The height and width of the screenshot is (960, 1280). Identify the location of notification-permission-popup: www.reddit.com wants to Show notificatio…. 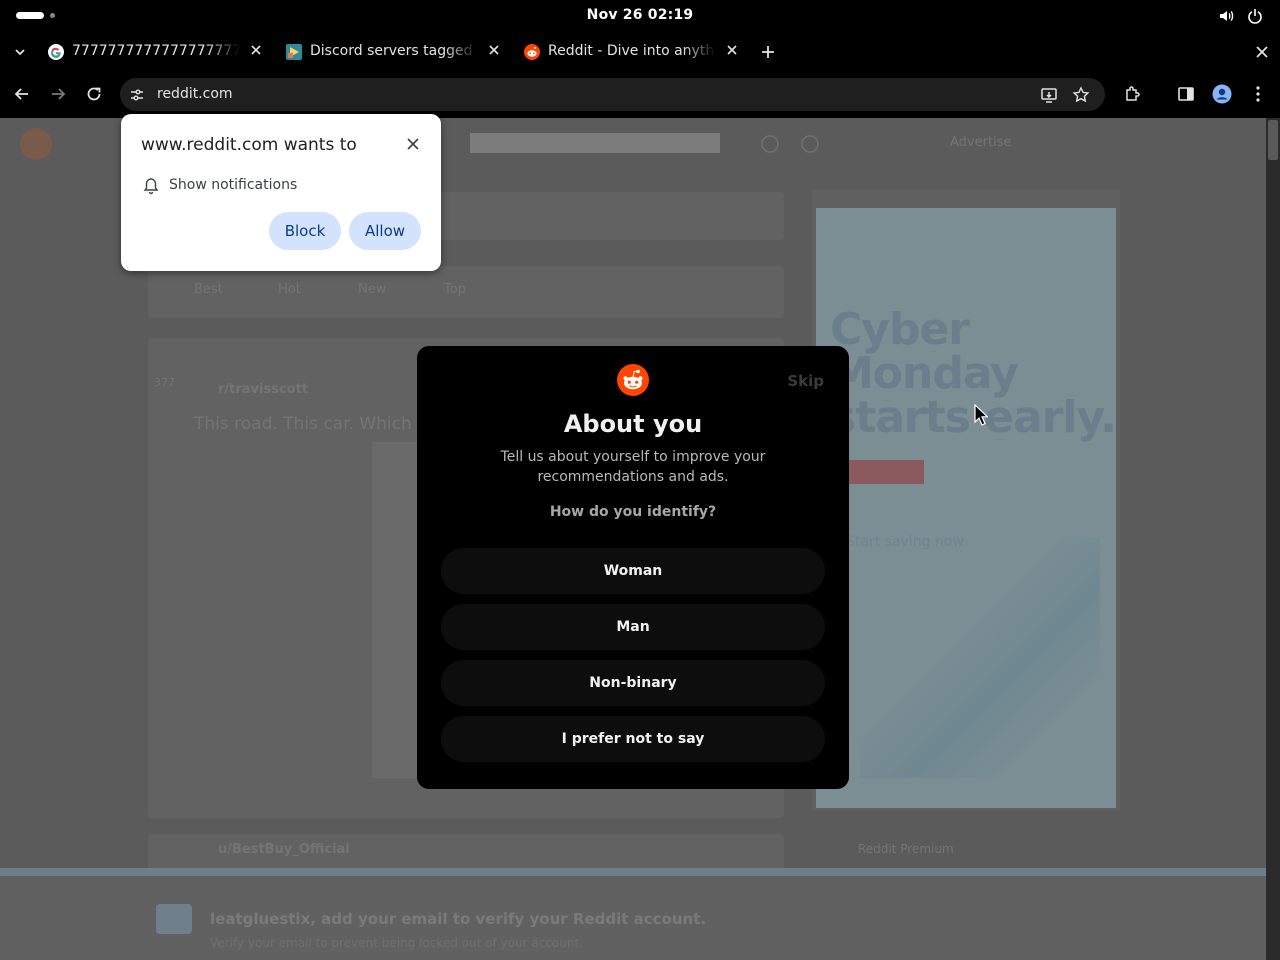
(281, 192).